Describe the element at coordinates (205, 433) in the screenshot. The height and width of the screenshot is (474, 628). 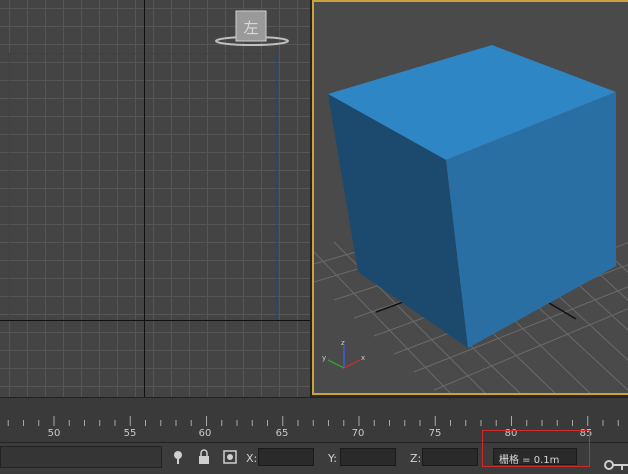
I see `timeline-label-60: 60` at that location.